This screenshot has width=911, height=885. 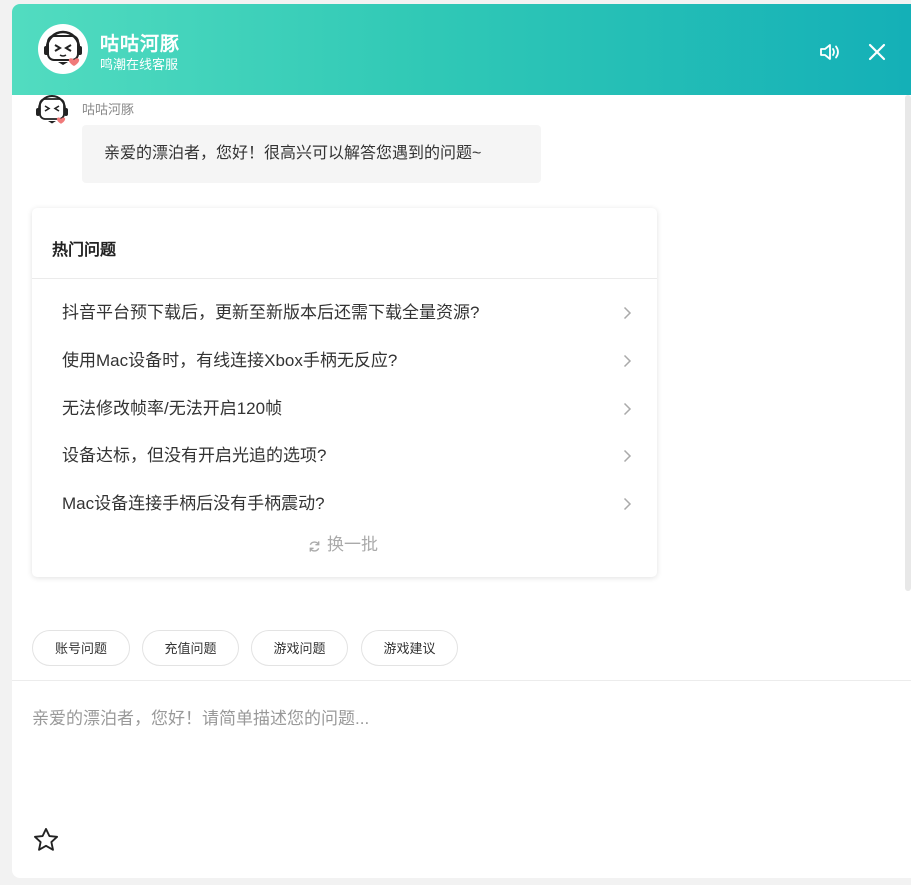 I want to click on refresh-questions-button: 换一批, so click(x=343, y=545).